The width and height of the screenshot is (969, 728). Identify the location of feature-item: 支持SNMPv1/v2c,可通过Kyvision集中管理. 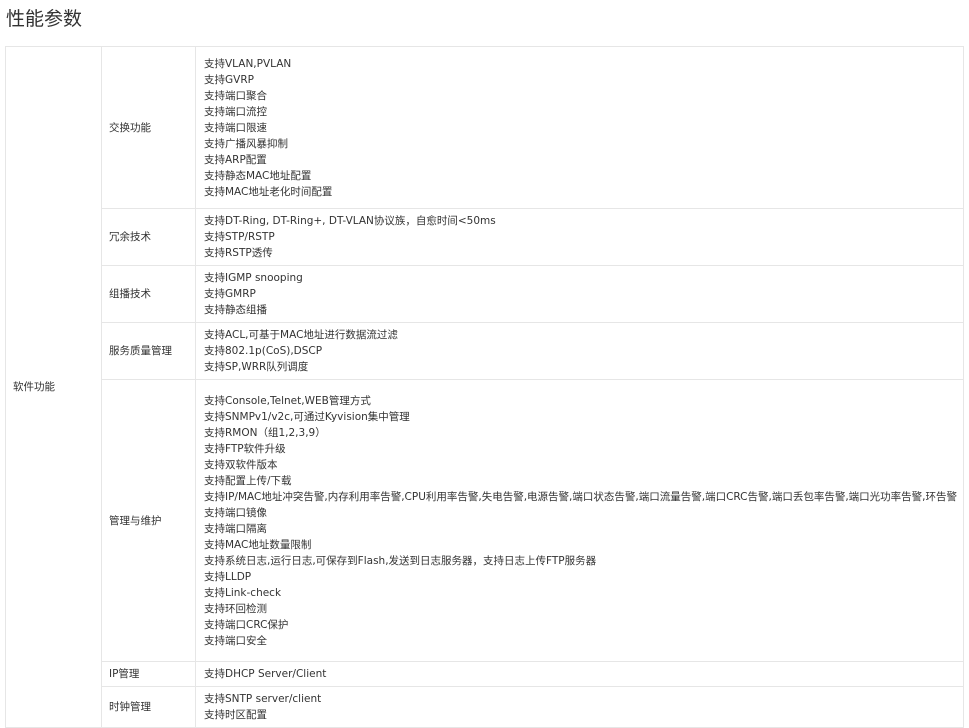
(307, 416).